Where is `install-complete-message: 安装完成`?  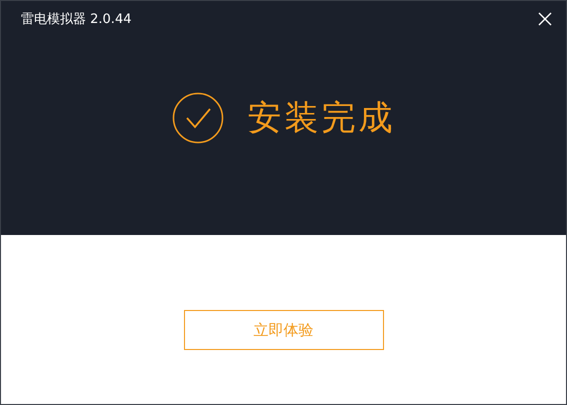
install-complete-message: 安装完成 is located at coordinates (322, 118).